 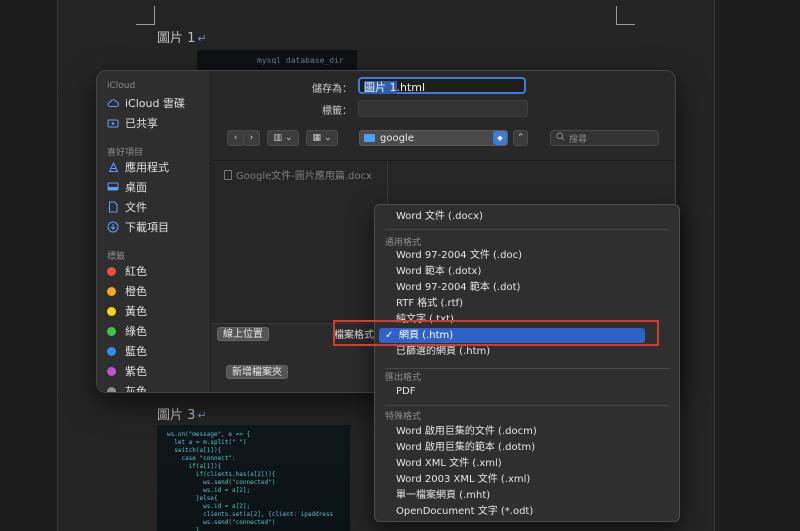 I want to click on menu-item-label: OpenDocument 文字 (*.odt), so click(x=465, y=511).